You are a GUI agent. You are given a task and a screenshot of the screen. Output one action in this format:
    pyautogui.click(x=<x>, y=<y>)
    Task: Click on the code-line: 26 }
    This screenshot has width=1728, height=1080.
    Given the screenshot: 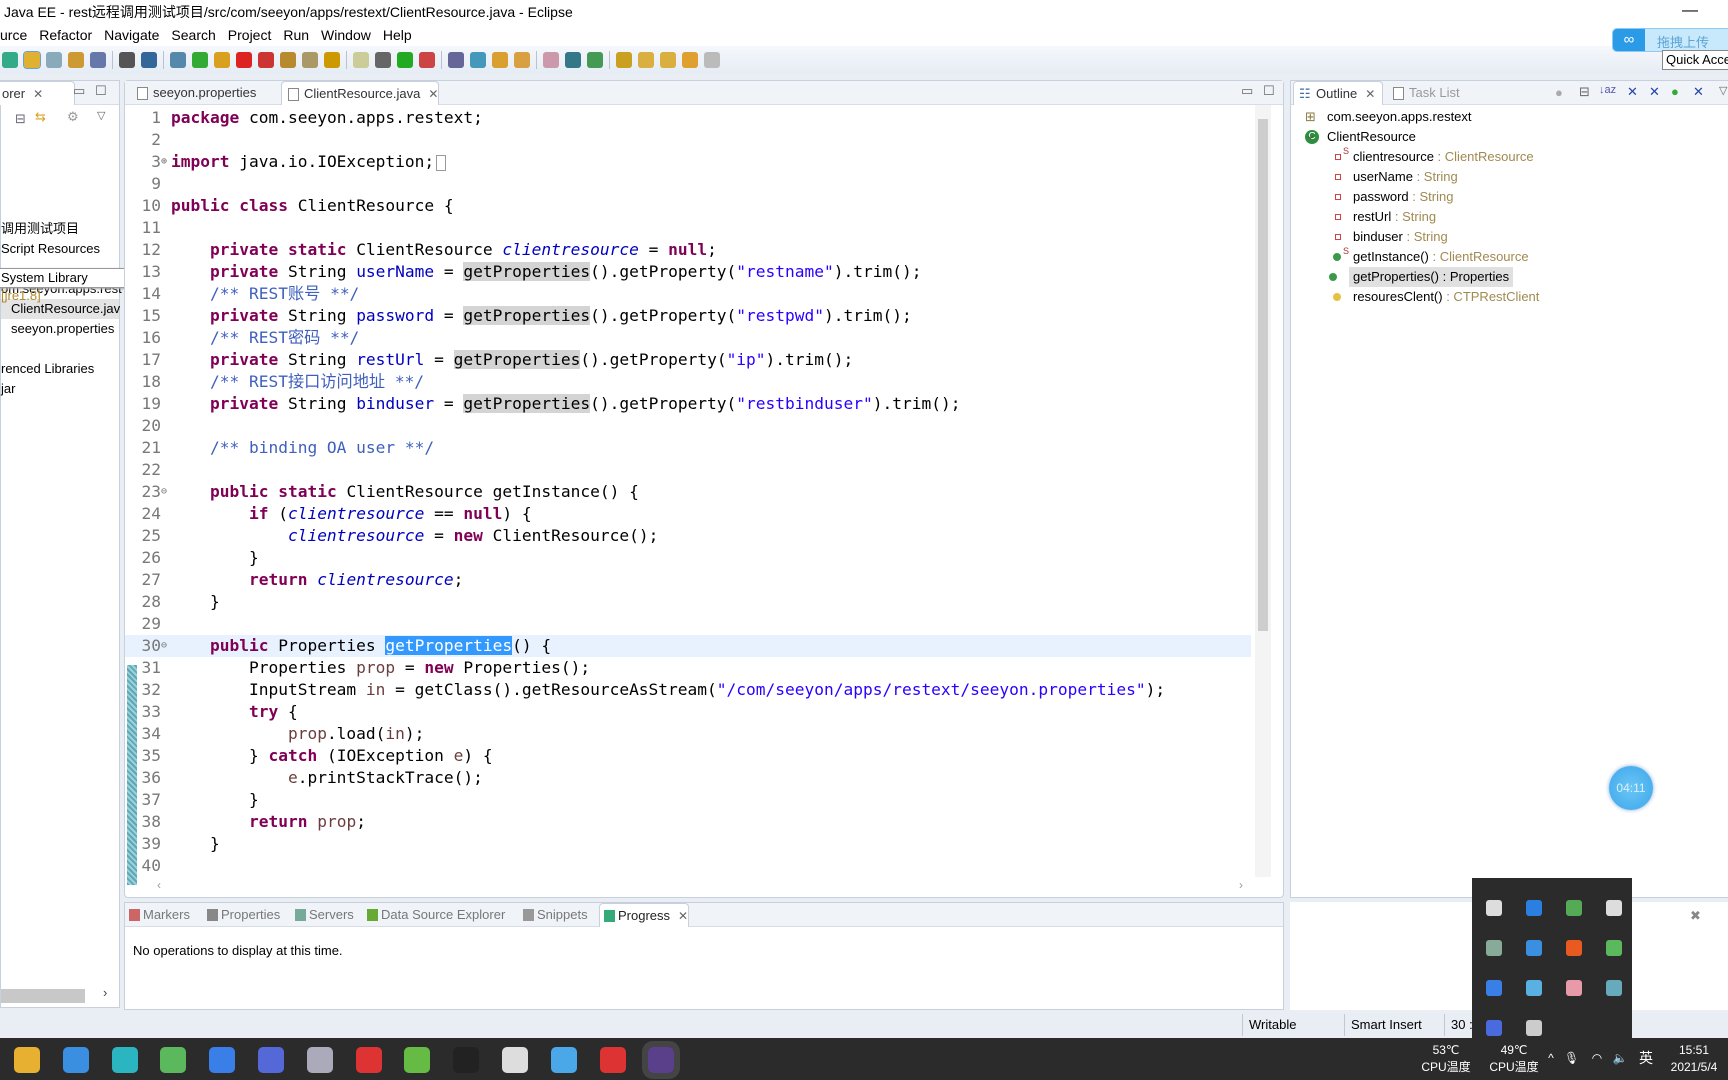 What is the action you would take?
    pyautogui.click(x=688, y=558)
    